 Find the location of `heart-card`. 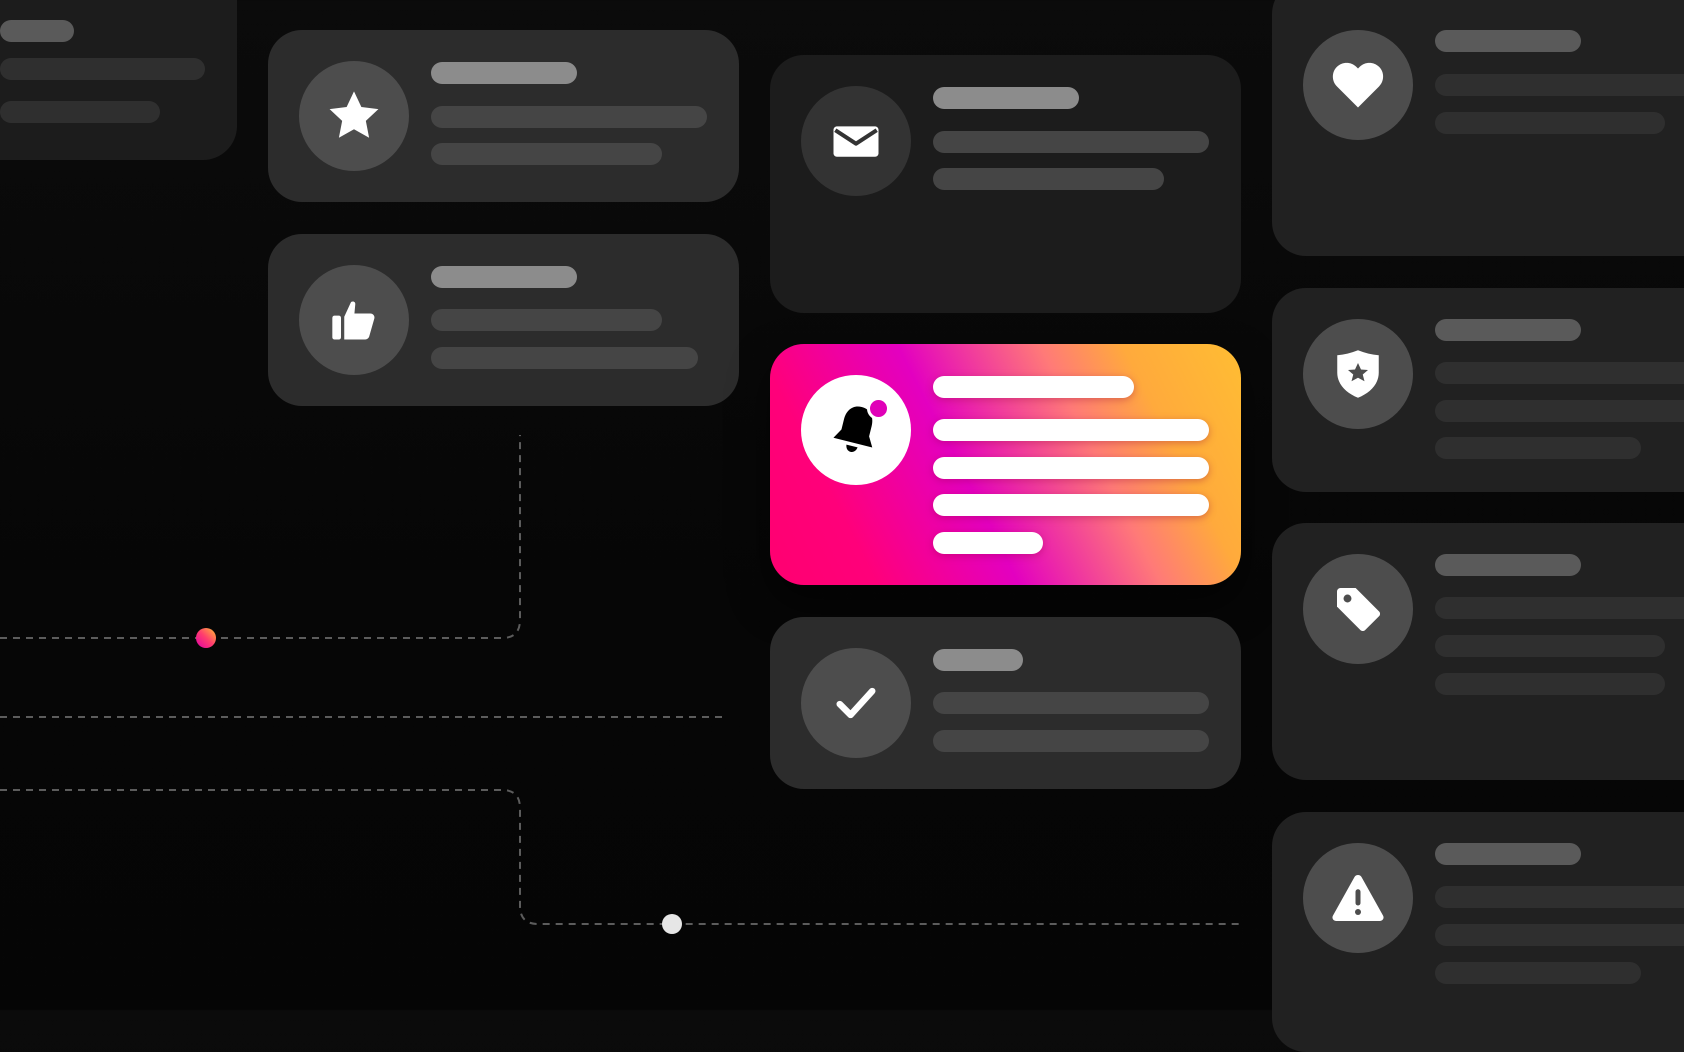

heart-card is located at coordinates (1478, 128).